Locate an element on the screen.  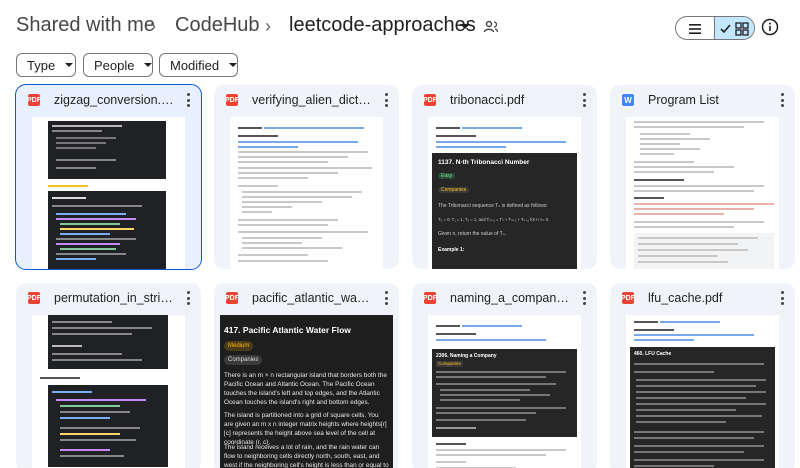
file-card-header: PDF naming_a_company.pdf is located at coordinates (504, 298).